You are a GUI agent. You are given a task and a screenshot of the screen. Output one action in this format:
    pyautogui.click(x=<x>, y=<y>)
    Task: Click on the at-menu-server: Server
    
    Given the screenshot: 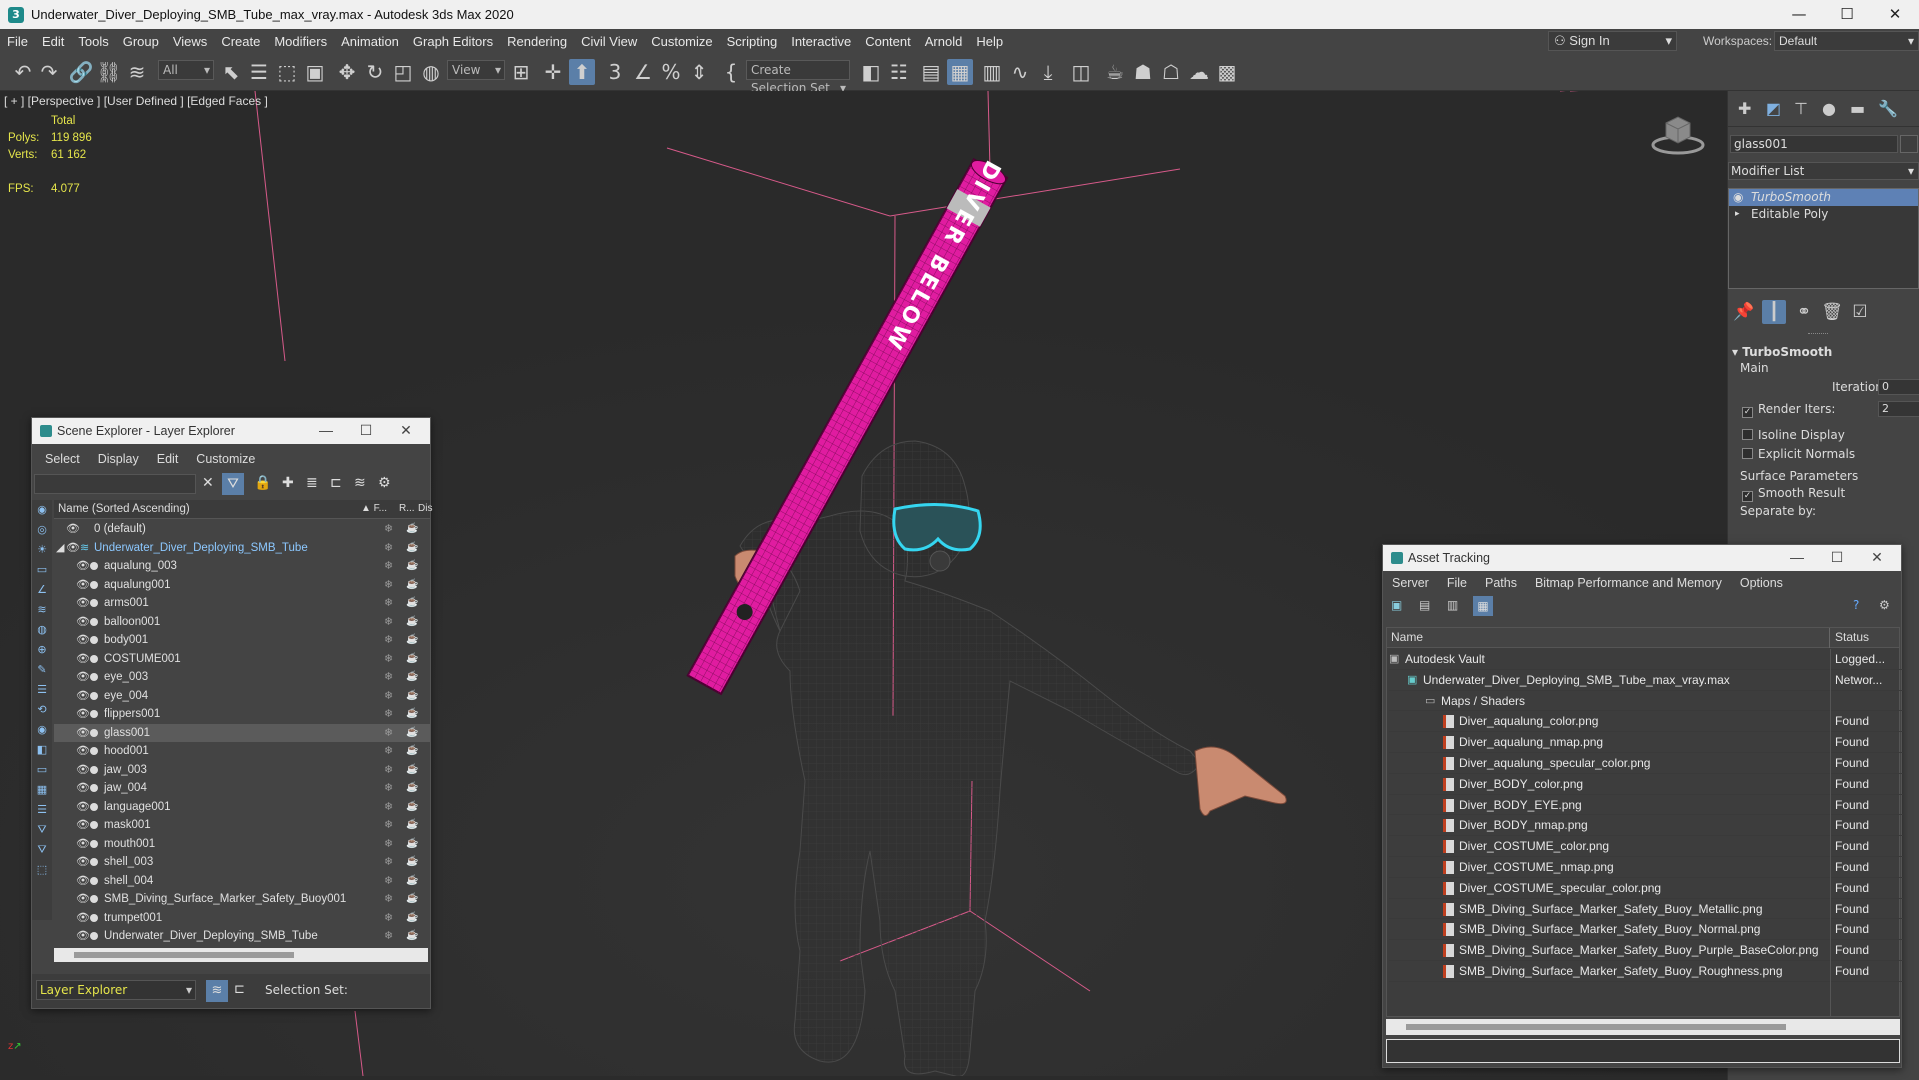 What is the action you would take?
    pyautogui.click(x=1410, y=583)
    